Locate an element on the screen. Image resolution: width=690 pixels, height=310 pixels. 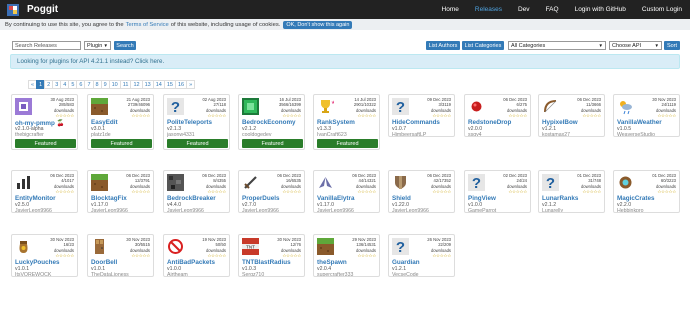
plugin-name-link: HideCommands is located at coordinates (423, 122).